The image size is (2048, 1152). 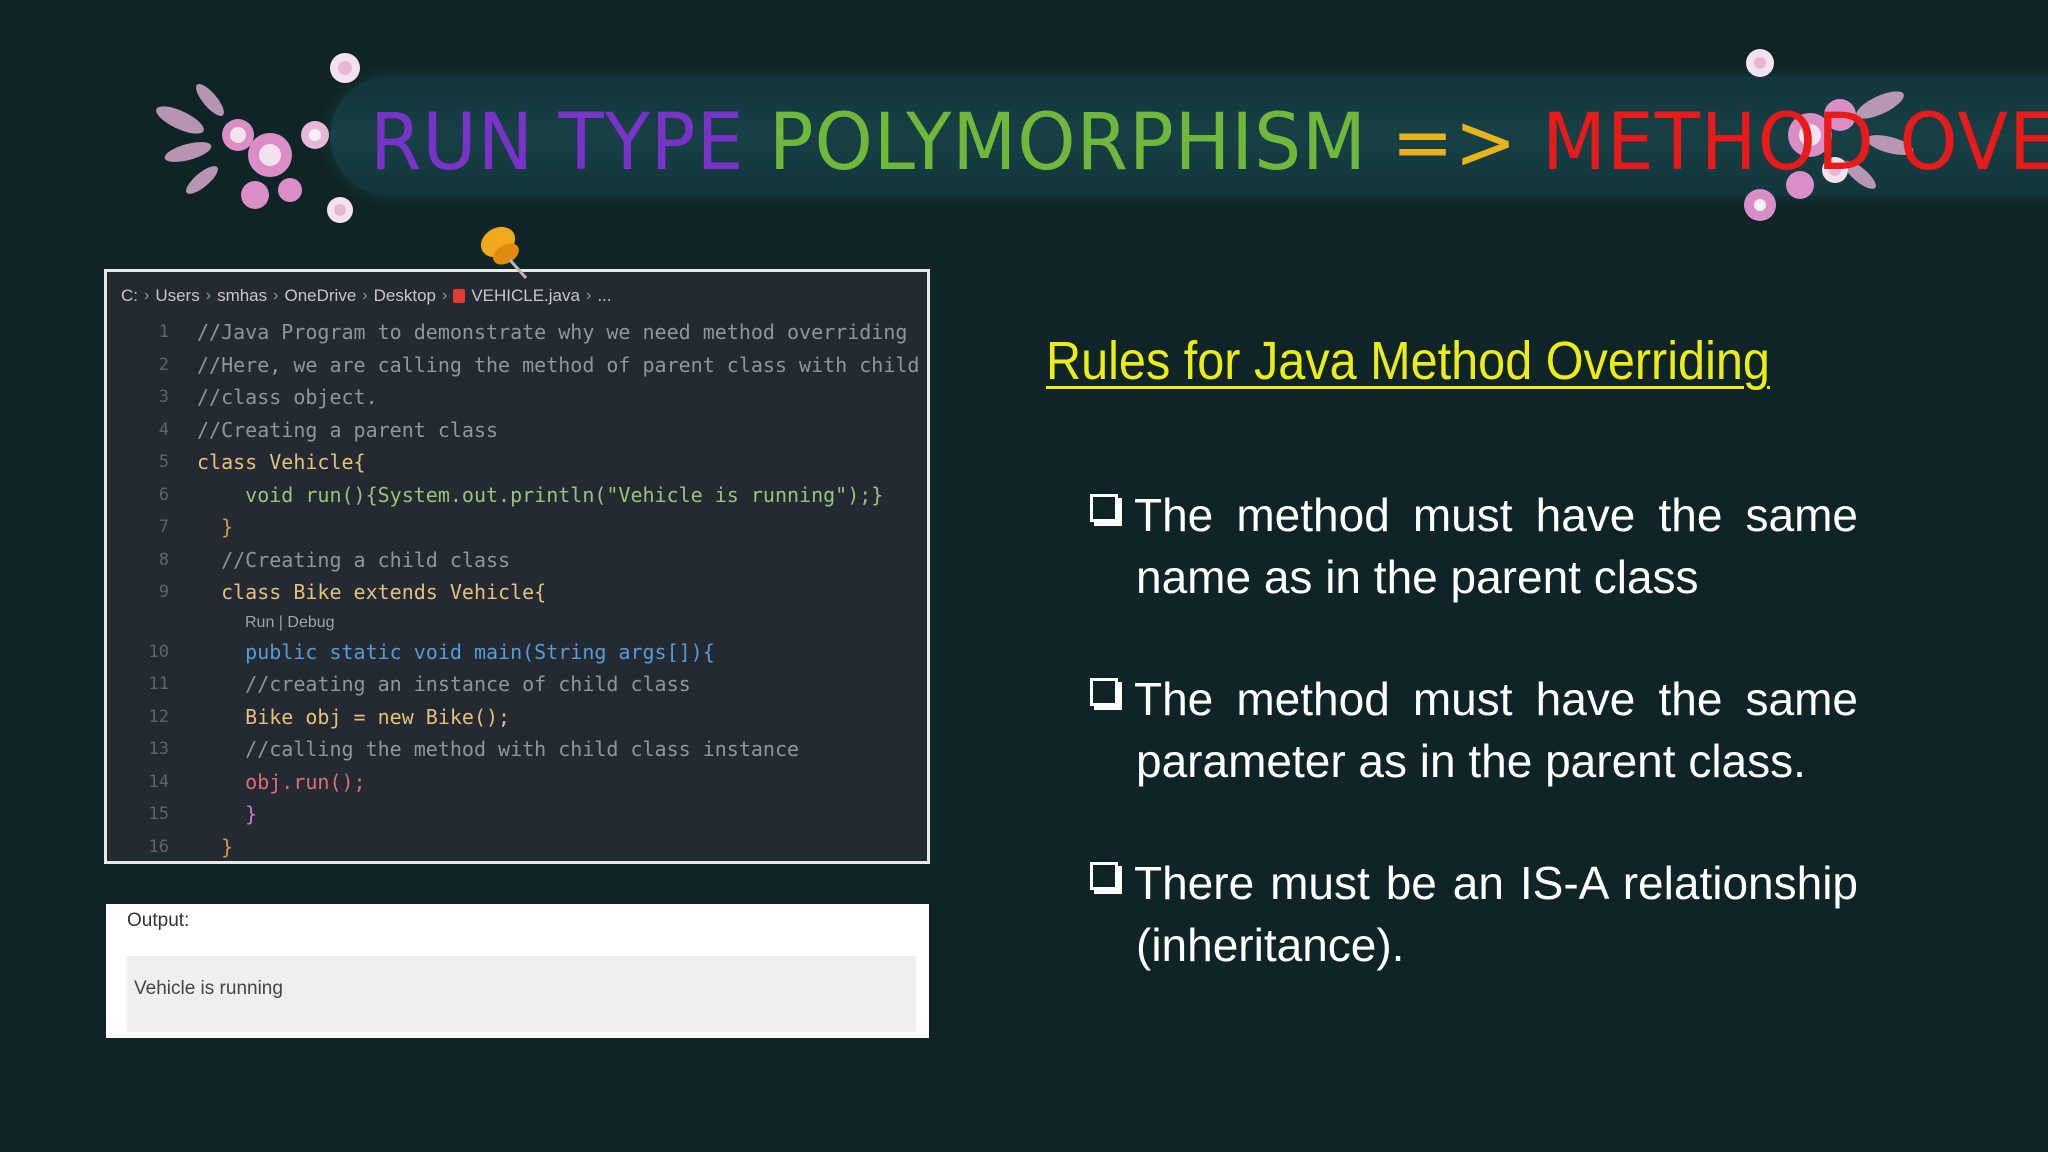 What do you see at coordinates (208, 988) in the screenshot?
I see `output-text: Vehicle is running` at bounding box center [208, 988].